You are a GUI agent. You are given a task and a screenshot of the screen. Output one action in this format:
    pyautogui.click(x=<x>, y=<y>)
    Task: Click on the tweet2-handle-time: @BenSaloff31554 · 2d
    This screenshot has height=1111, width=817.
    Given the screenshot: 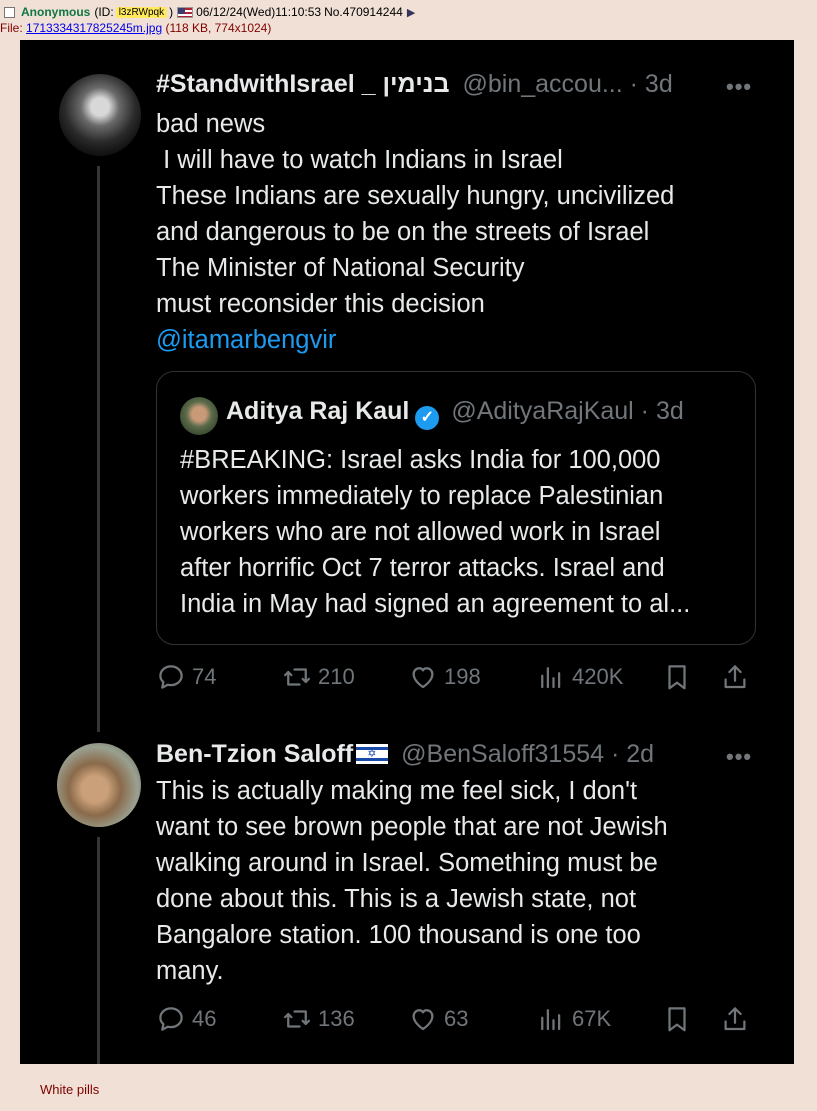 What is the action you would take?
    pyautogui.click(x=528, y=754)
    